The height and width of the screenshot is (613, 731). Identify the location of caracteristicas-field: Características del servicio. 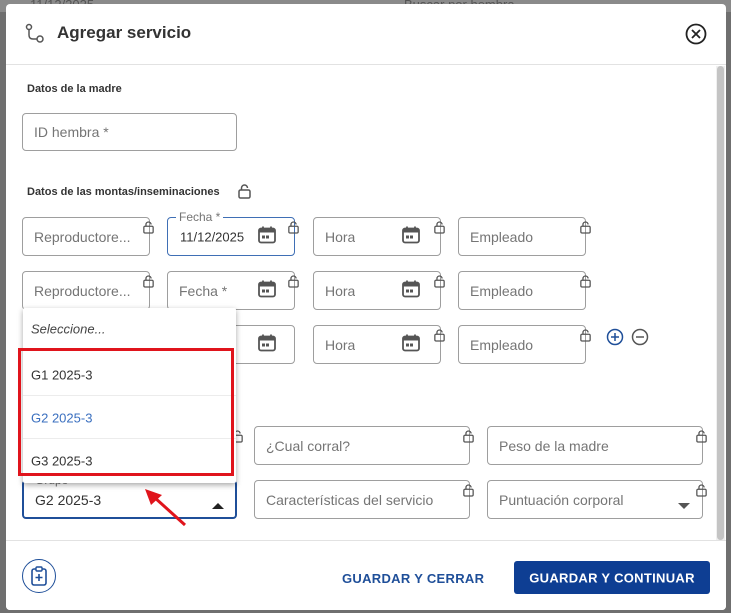
(362, 499).